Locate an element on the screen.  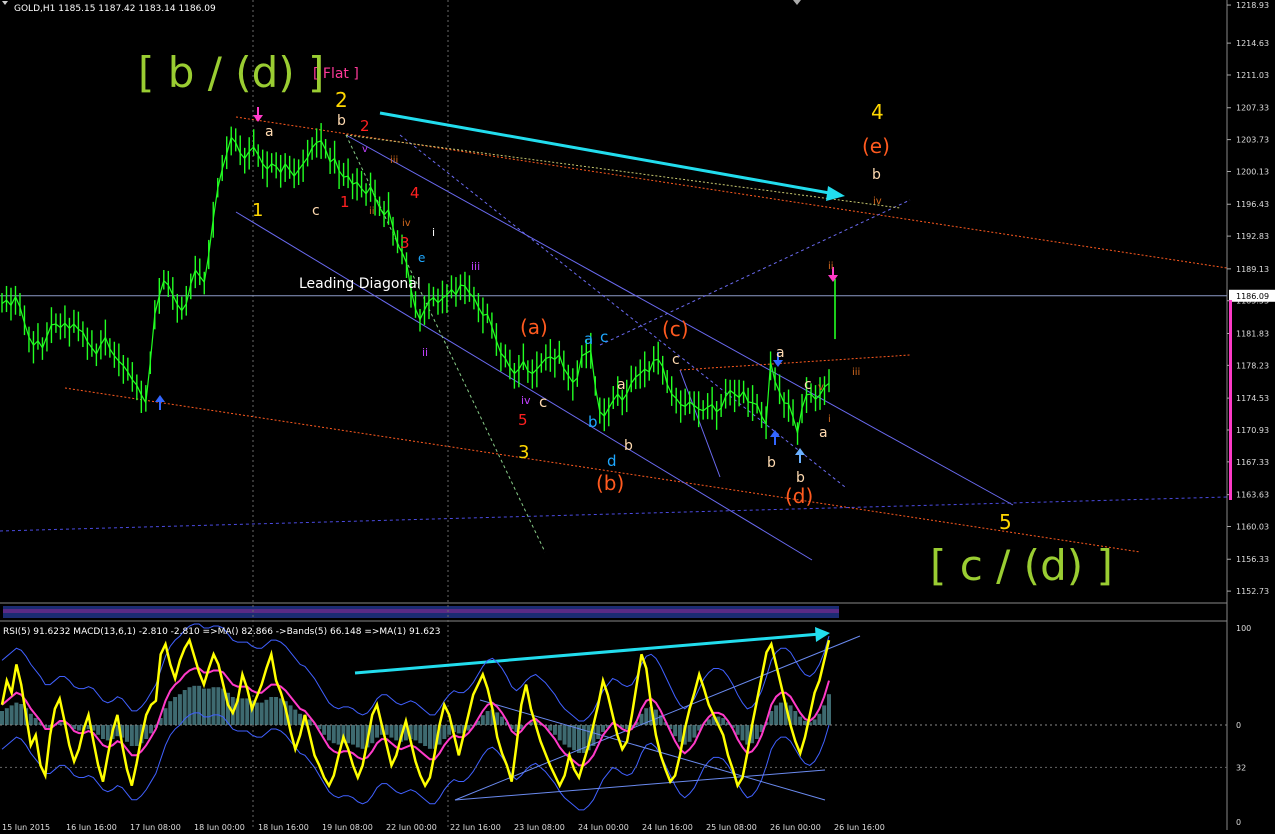
small-i: v is located at coordinates (821, 387).